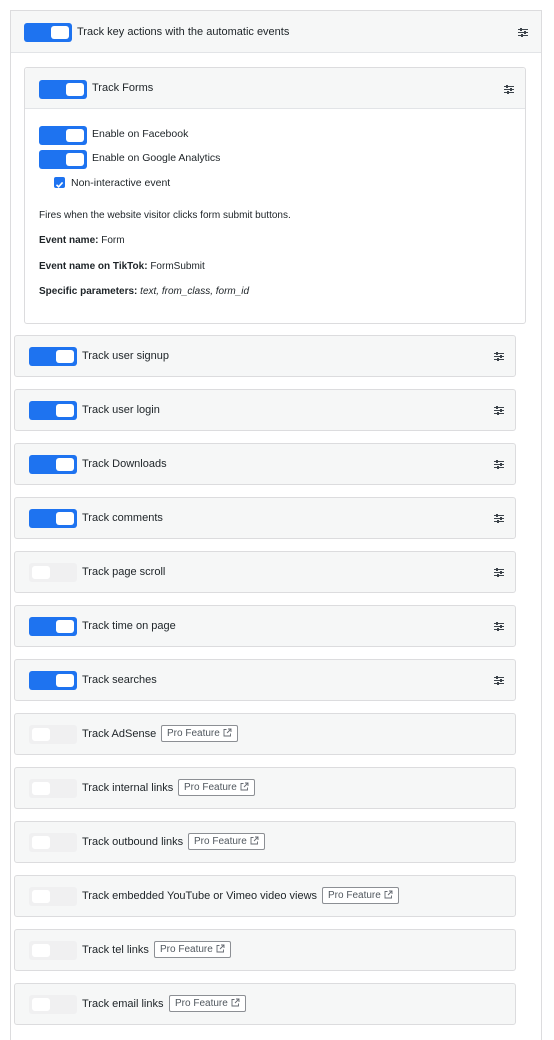 This screenshot has height=1040, width=554. What do you see at coordinates (93, 266) in the screenshot?
I see `tiktok-event-label: Event name on TikTok:` at bounding box center [93, 266].